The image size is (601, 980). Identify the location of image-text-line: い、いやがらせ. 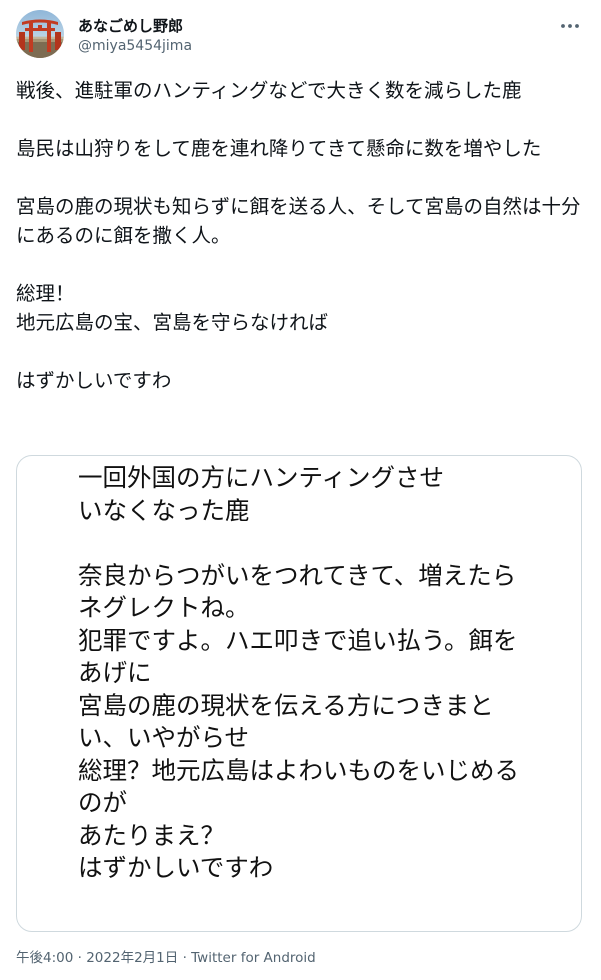
(164, 737).